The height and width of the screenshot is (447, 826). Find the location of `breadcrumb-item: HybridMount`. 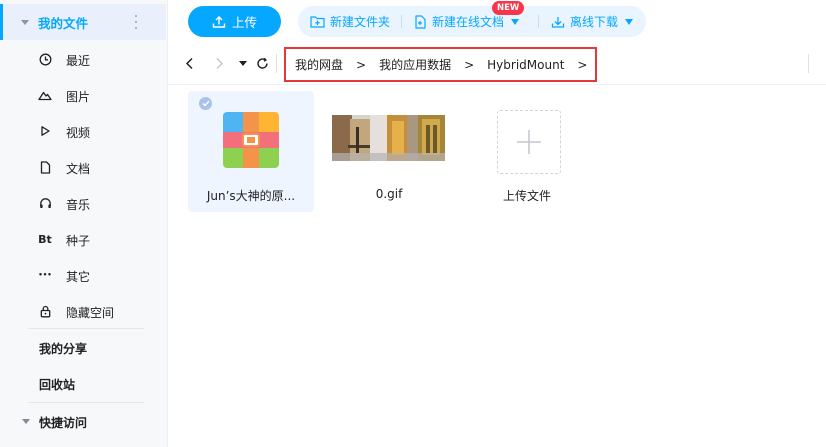

breadcrumb-item: HybridMount is located at coordinates (525, 65).